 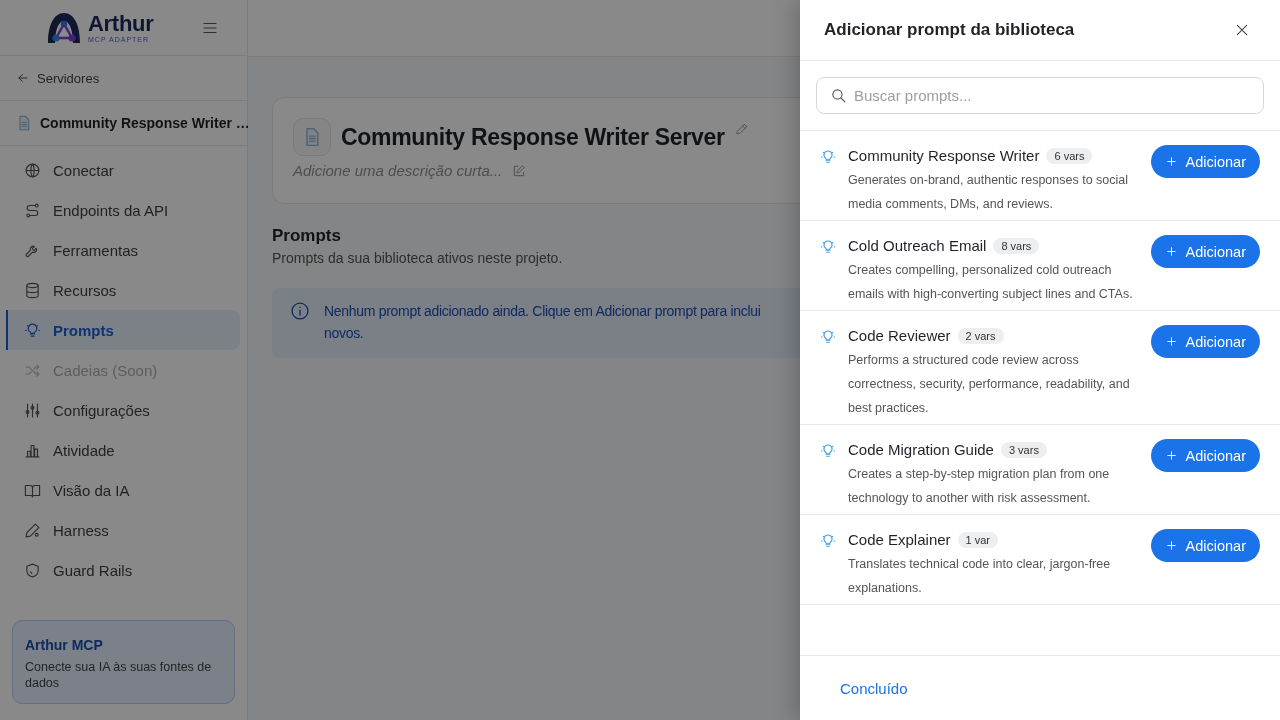 What do you see at coordinates (32, 410) in the screenshot?
I see `sliders-icon` at bounding box center [32, 410].